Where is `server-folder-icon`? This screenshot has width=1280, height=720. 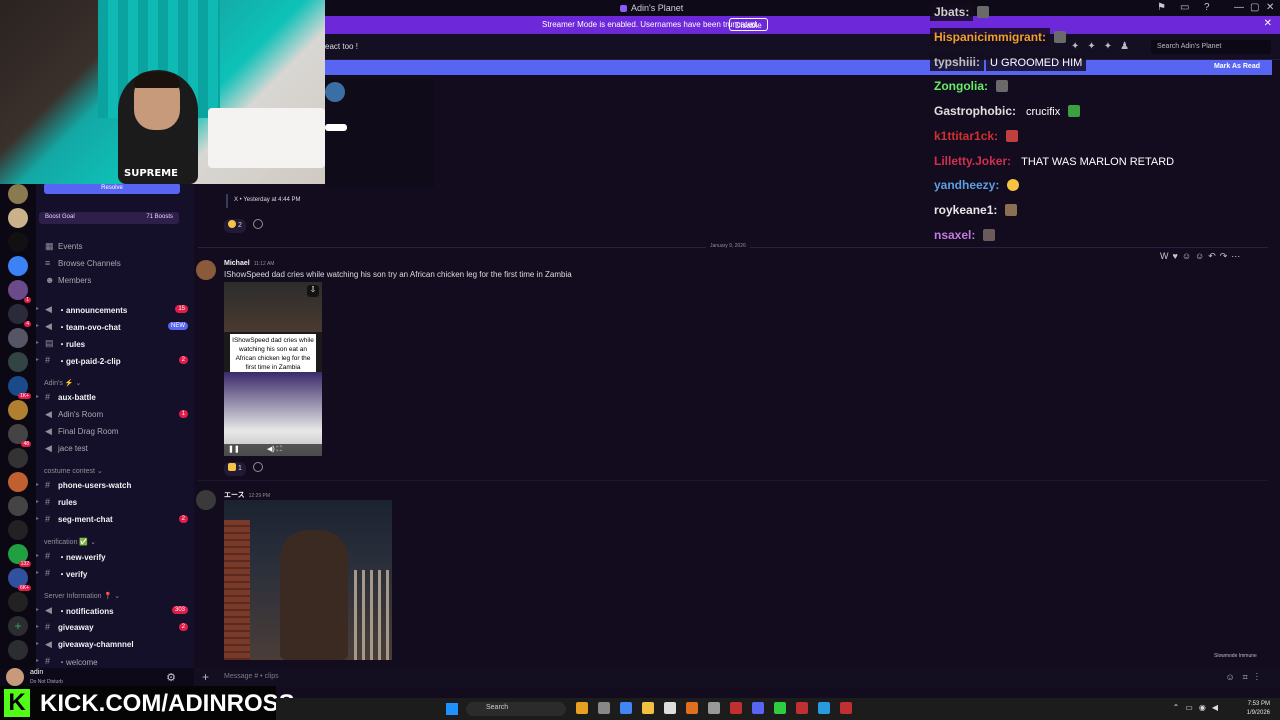
server-folder-icon is located at coordinates (18, 602).